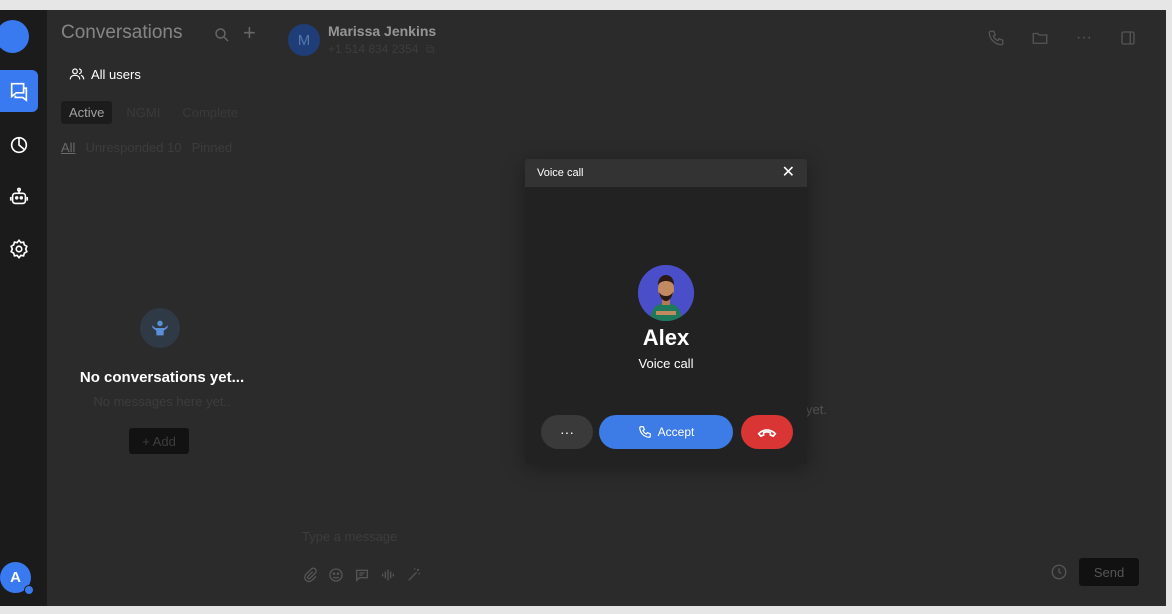 This screenshot has height=614, width=1172. I want to click on chat-bubbles-icon, so click(19, 92).